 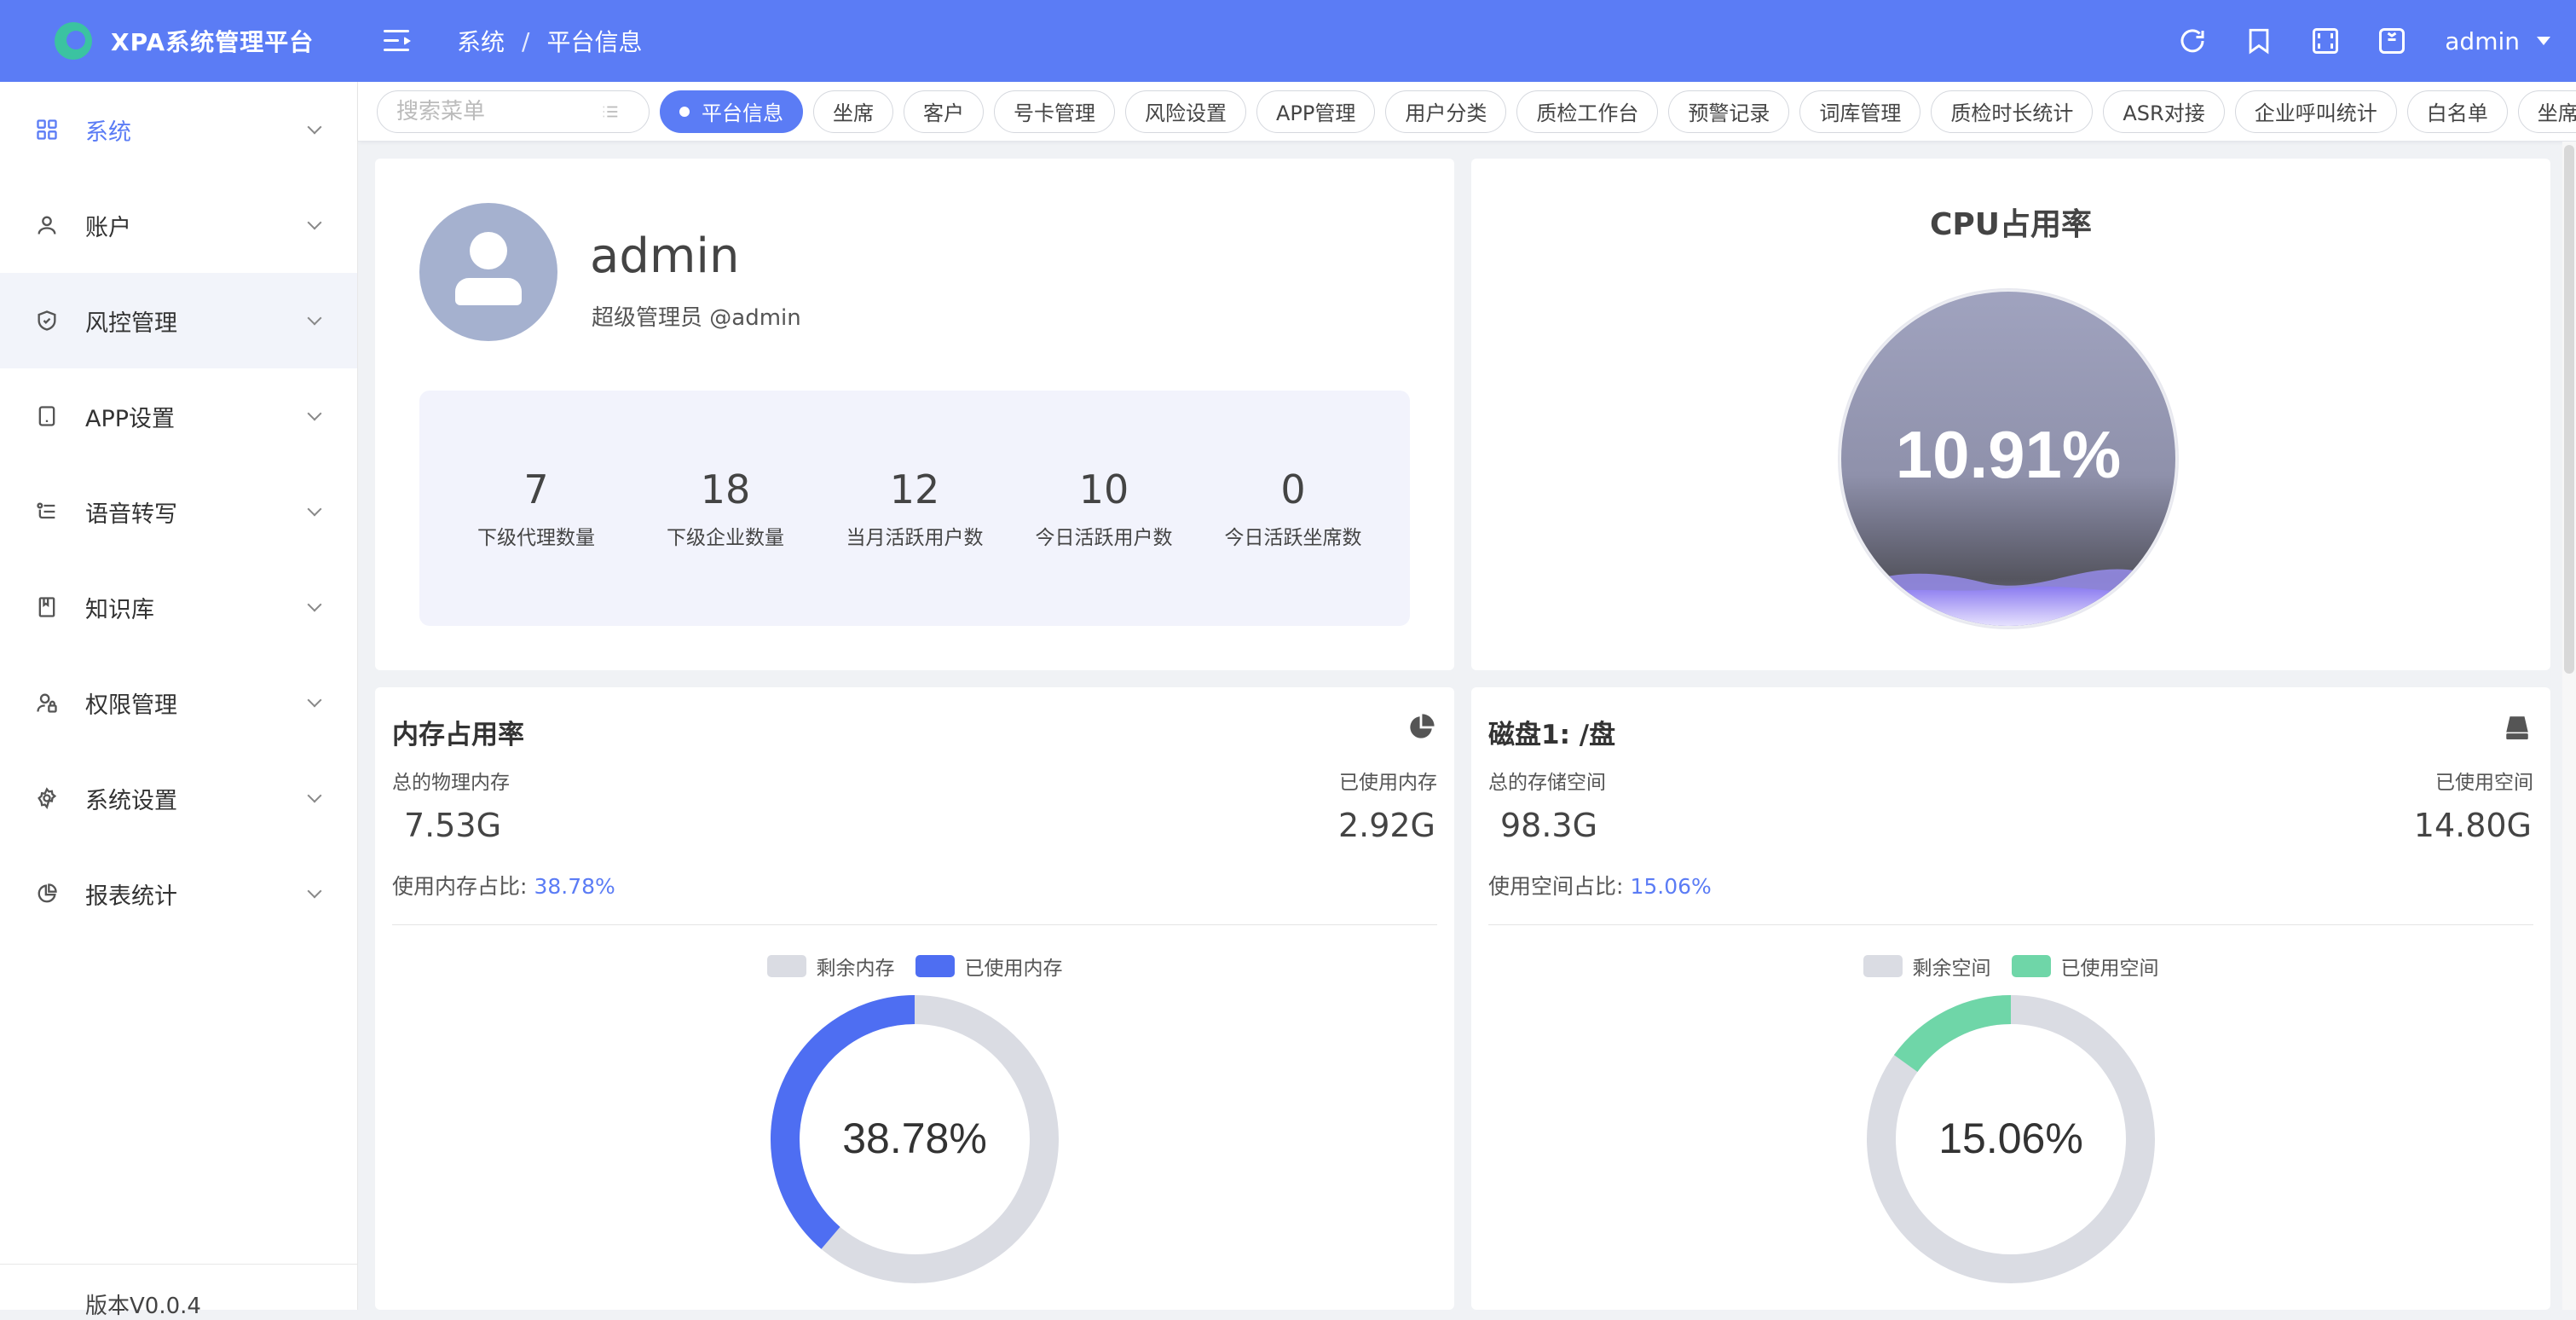 What do you see at coordinates (498, 111) in the screenshot?
I see `search-input` at bounding box center [498, 111].